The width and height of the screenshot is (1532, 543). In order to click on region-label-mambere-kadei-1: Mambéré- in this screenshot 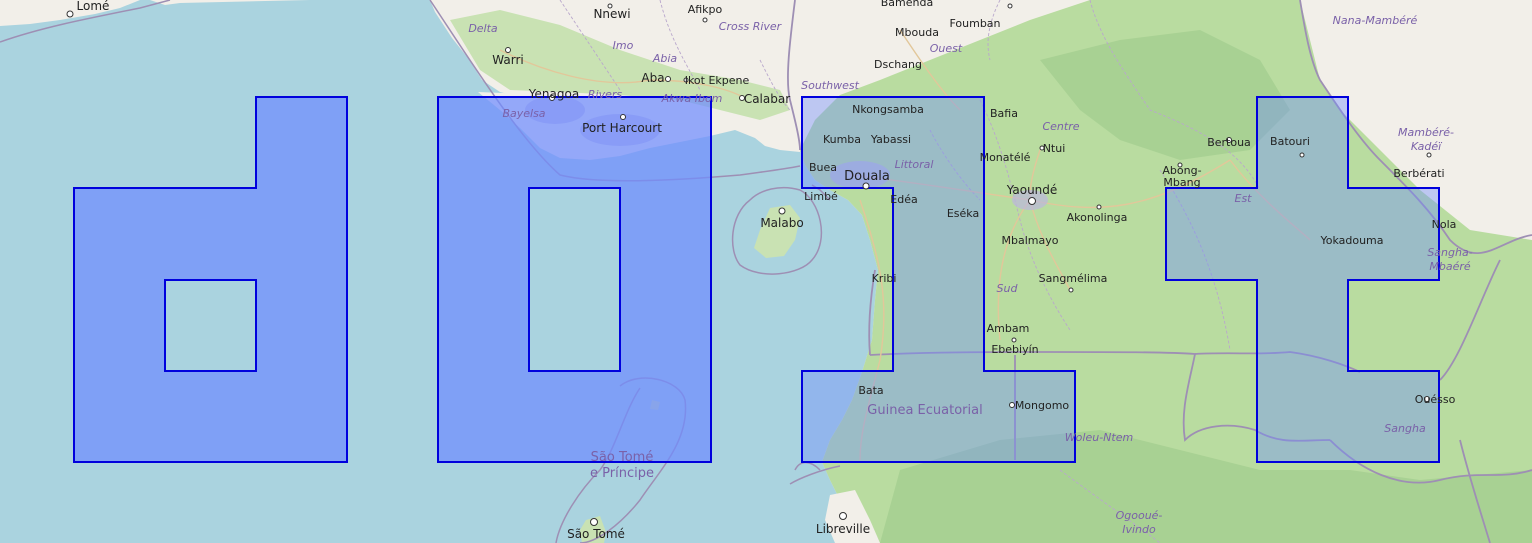, I will do `click(1426, 132)`.